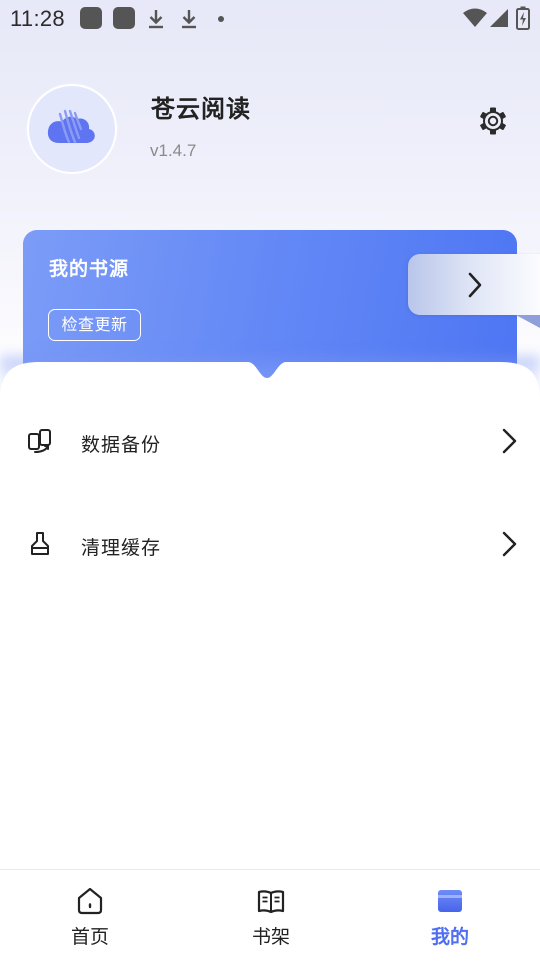  What do you see at coordinates (121, 445) in the screenshot?
I see `menu-item-label: 数据备份` at bounding box center [121, 445].